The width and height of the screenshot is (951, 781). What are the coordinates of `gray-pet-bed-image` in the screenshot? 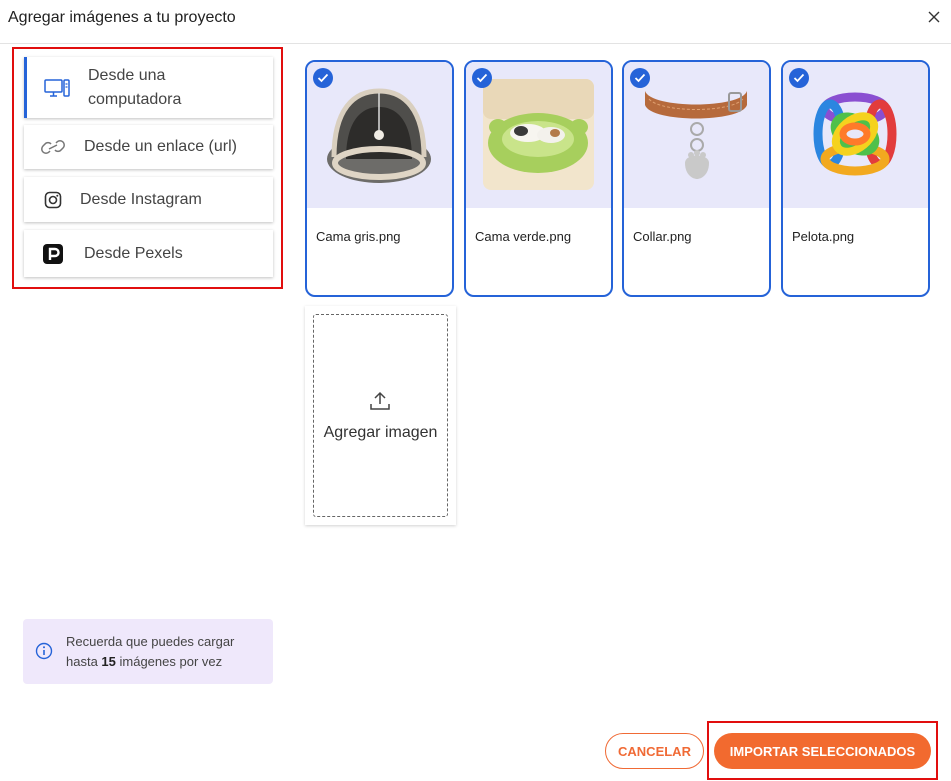 It's located at (379, 135).